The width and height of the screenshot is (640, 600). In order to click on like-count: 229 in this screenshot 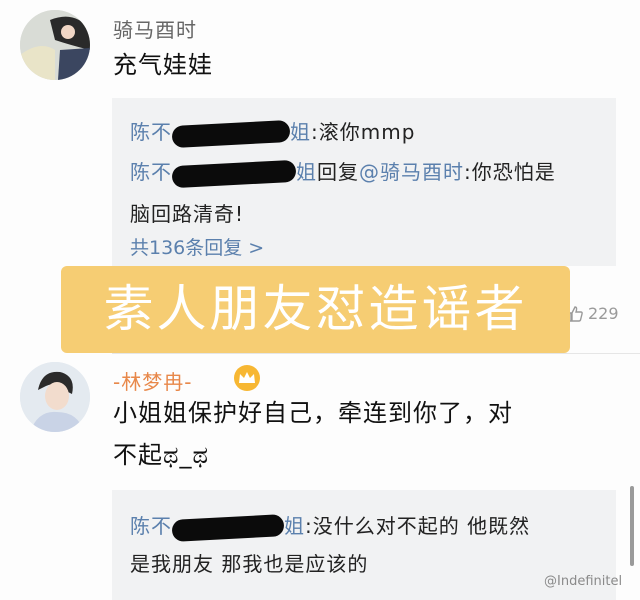, I will do `click(603, 313)`.